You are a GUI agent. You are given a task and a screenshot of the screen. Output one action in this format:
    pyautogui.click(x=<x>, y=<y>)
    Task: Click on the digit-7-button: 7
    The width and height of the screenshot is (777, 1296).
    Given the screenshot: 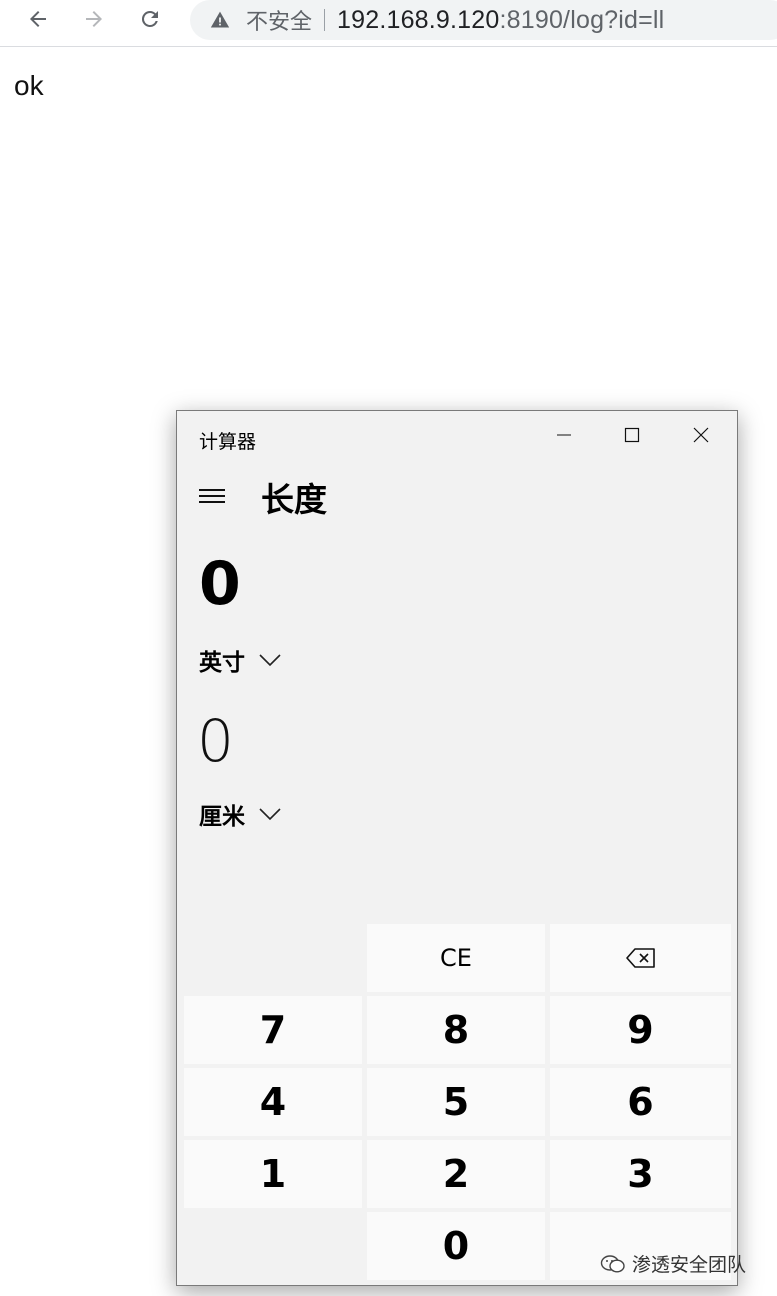 What is the action you would take?
    pyautogui.click(x=273, y=1030)
    